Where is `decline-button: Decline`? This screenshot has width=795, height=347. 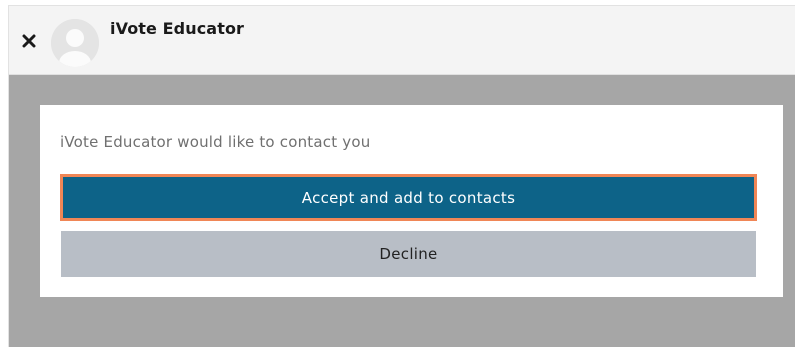
decline-button: Decline is located at coordinates (408, 254).